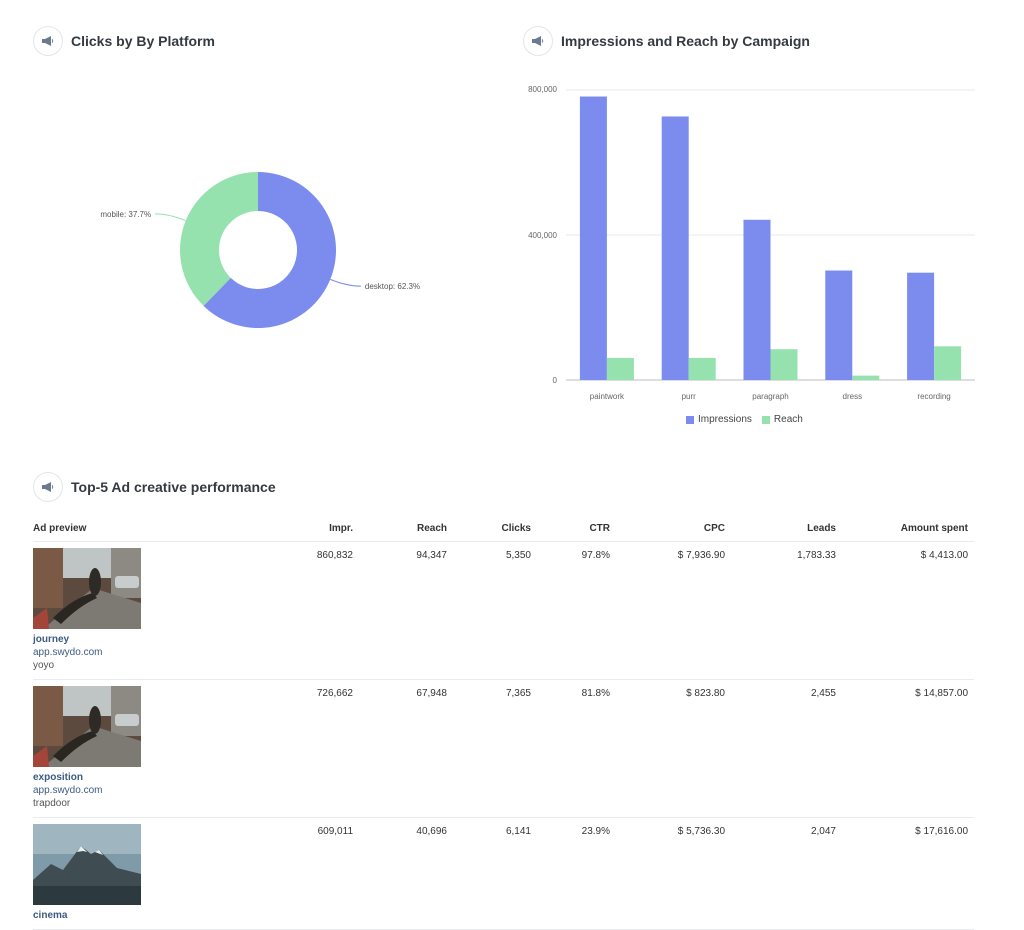 This screenshot has height=930, width=1024. I want to click on cell-reach: 40,696, so click(406, 873).